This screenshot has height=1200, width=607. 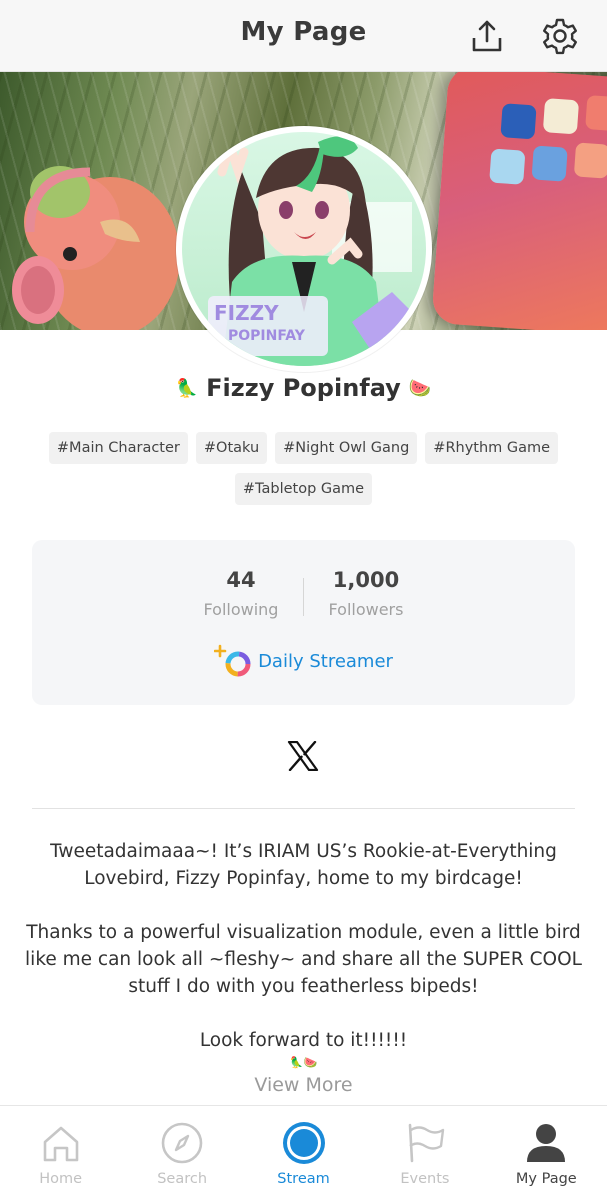 What do you see at coordinates (425, 1179) in the screenshot?
I see `nav-events-label: Events` at bounding box center [425, 1179].